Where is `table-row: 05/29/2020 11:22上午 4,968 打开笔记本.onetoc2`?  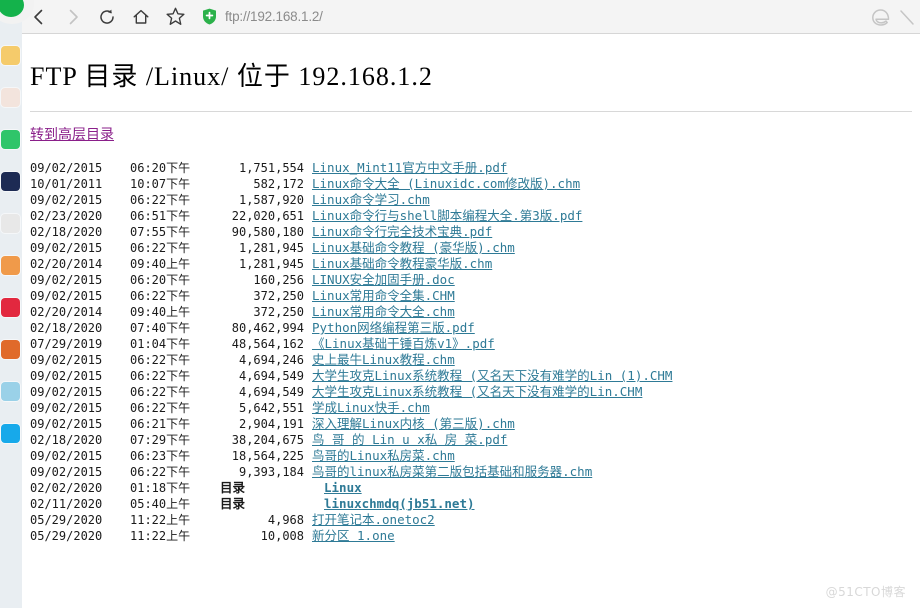
table-row: 05/29/2020 11:22上午 4,968 打开笔记本.onetoc2 is located at coordinates (471, 520).